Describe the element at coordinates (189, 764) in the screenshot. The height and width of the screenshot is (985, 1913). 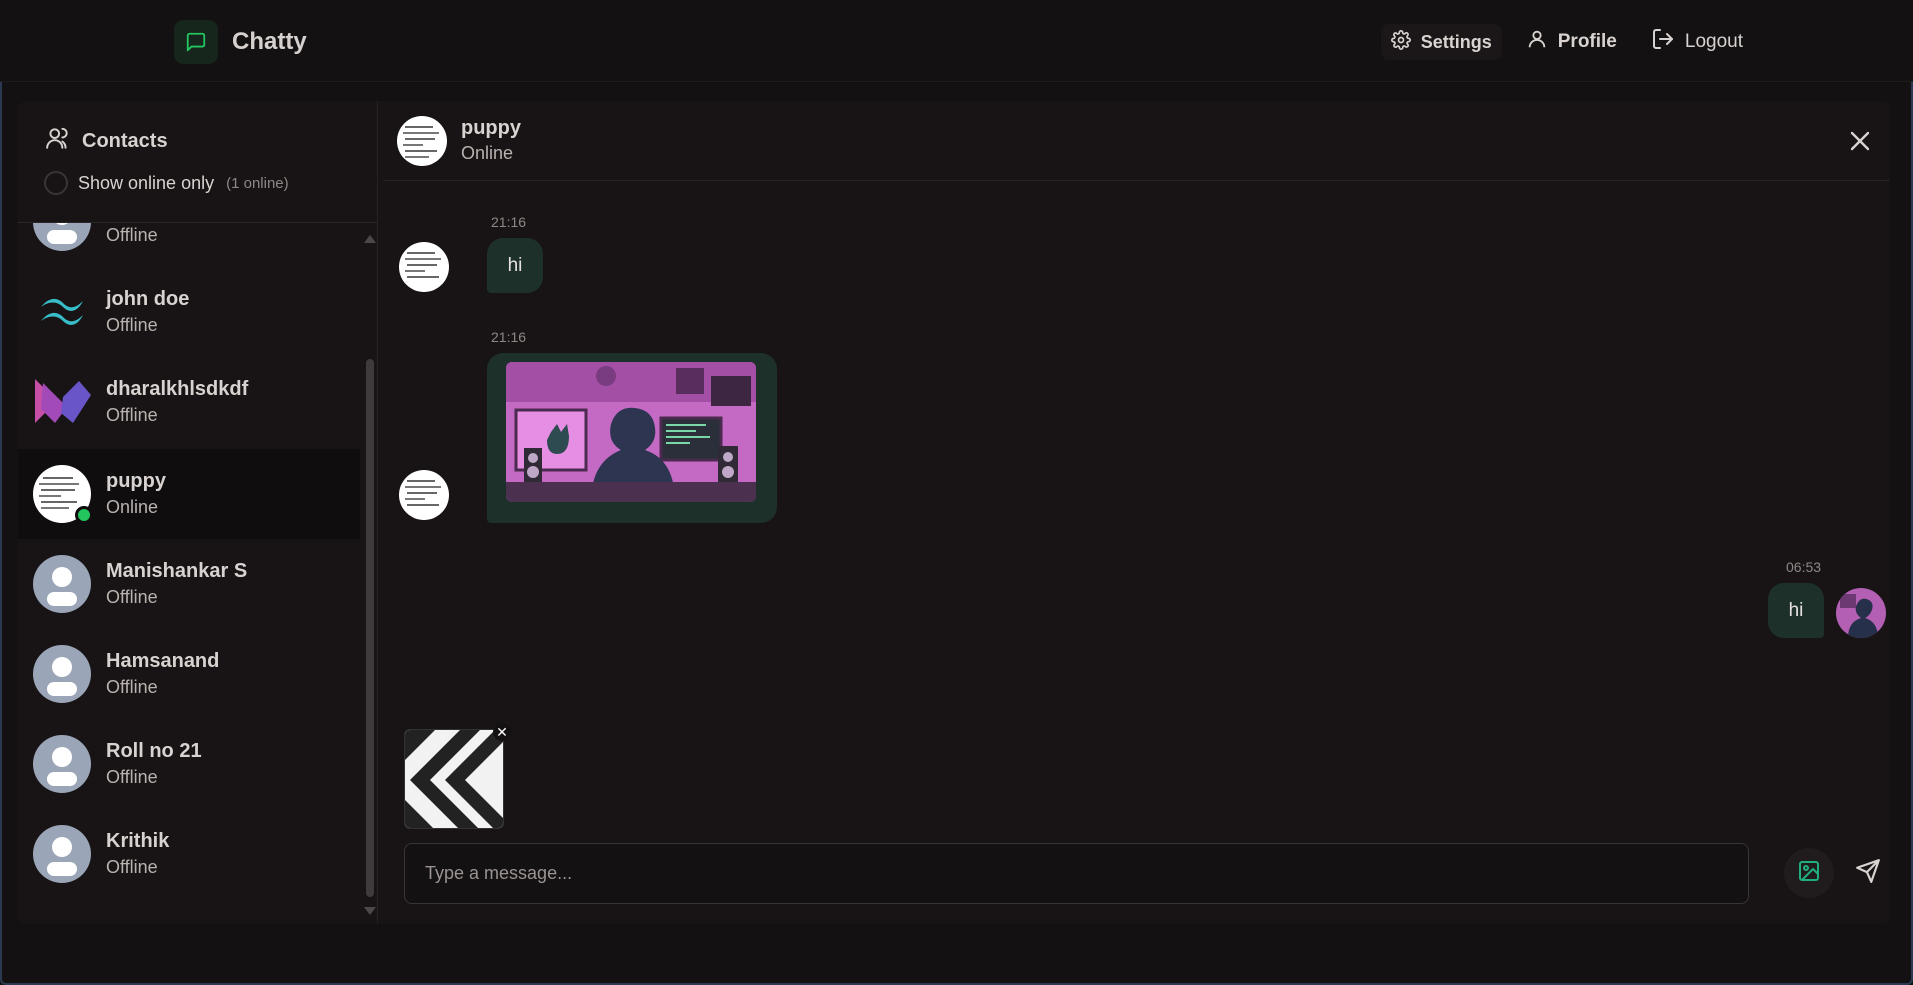
I see `contact-item: Roll no 21 Offline` at that location.